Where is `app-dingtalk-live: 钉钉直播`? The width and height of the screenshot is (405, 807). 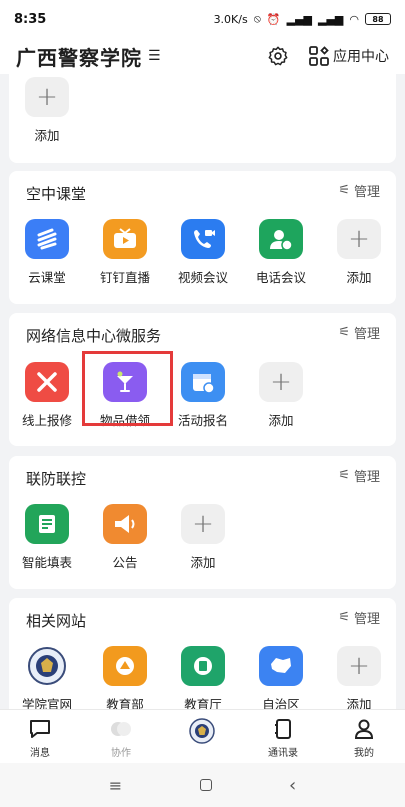
app-dingtalk-live: 钉钉直播 is located at coordinates (125, 252).